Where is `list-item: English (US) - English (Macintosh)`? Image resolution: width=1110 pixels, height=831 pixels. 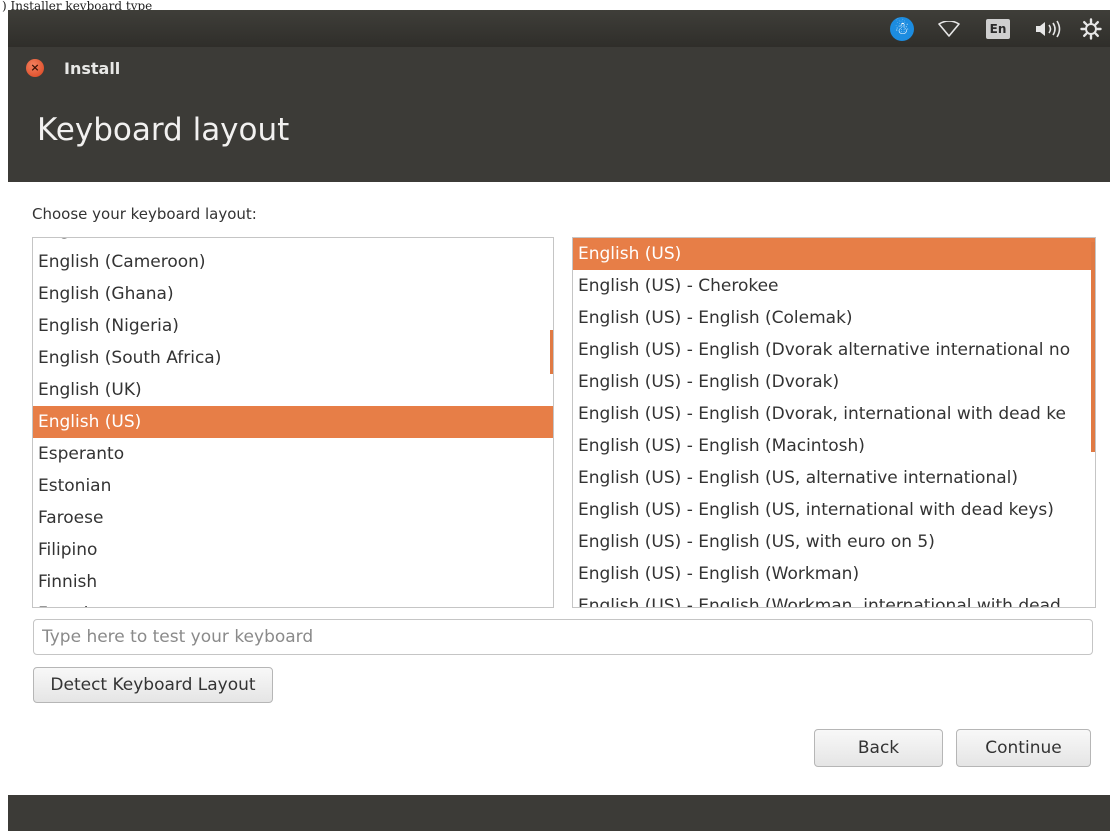
list-item: English (US) - English (Macintosh) is located at coordinates (834, 446).